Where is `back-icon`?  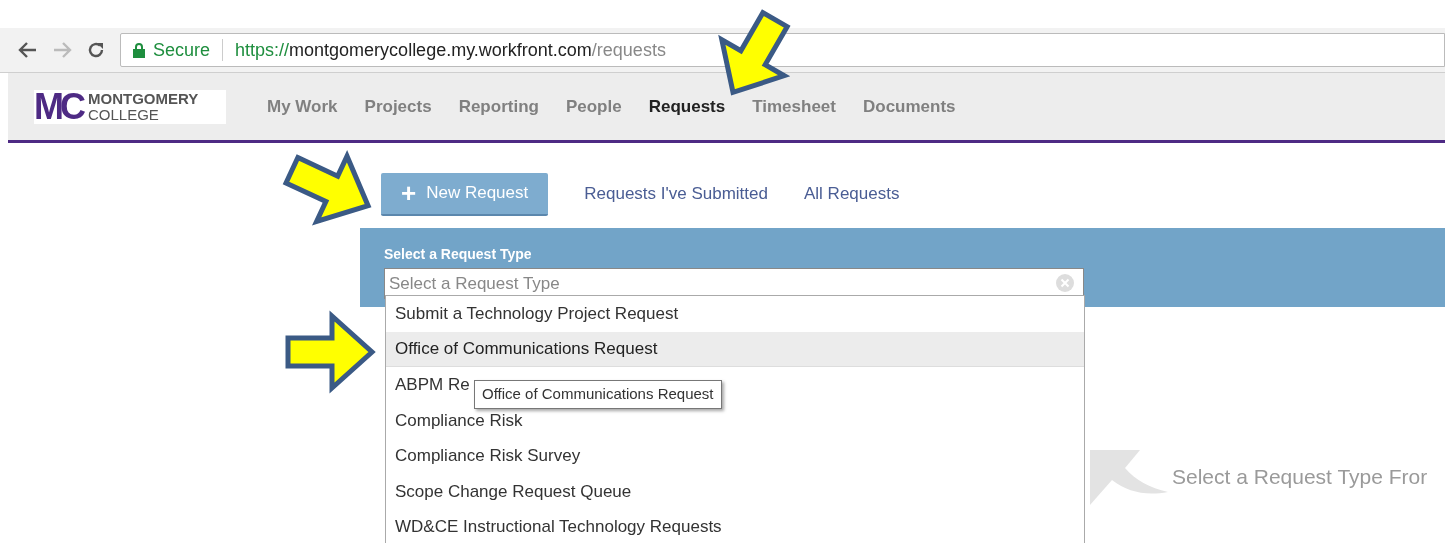 back-icon is located at coordinates (28, 50).